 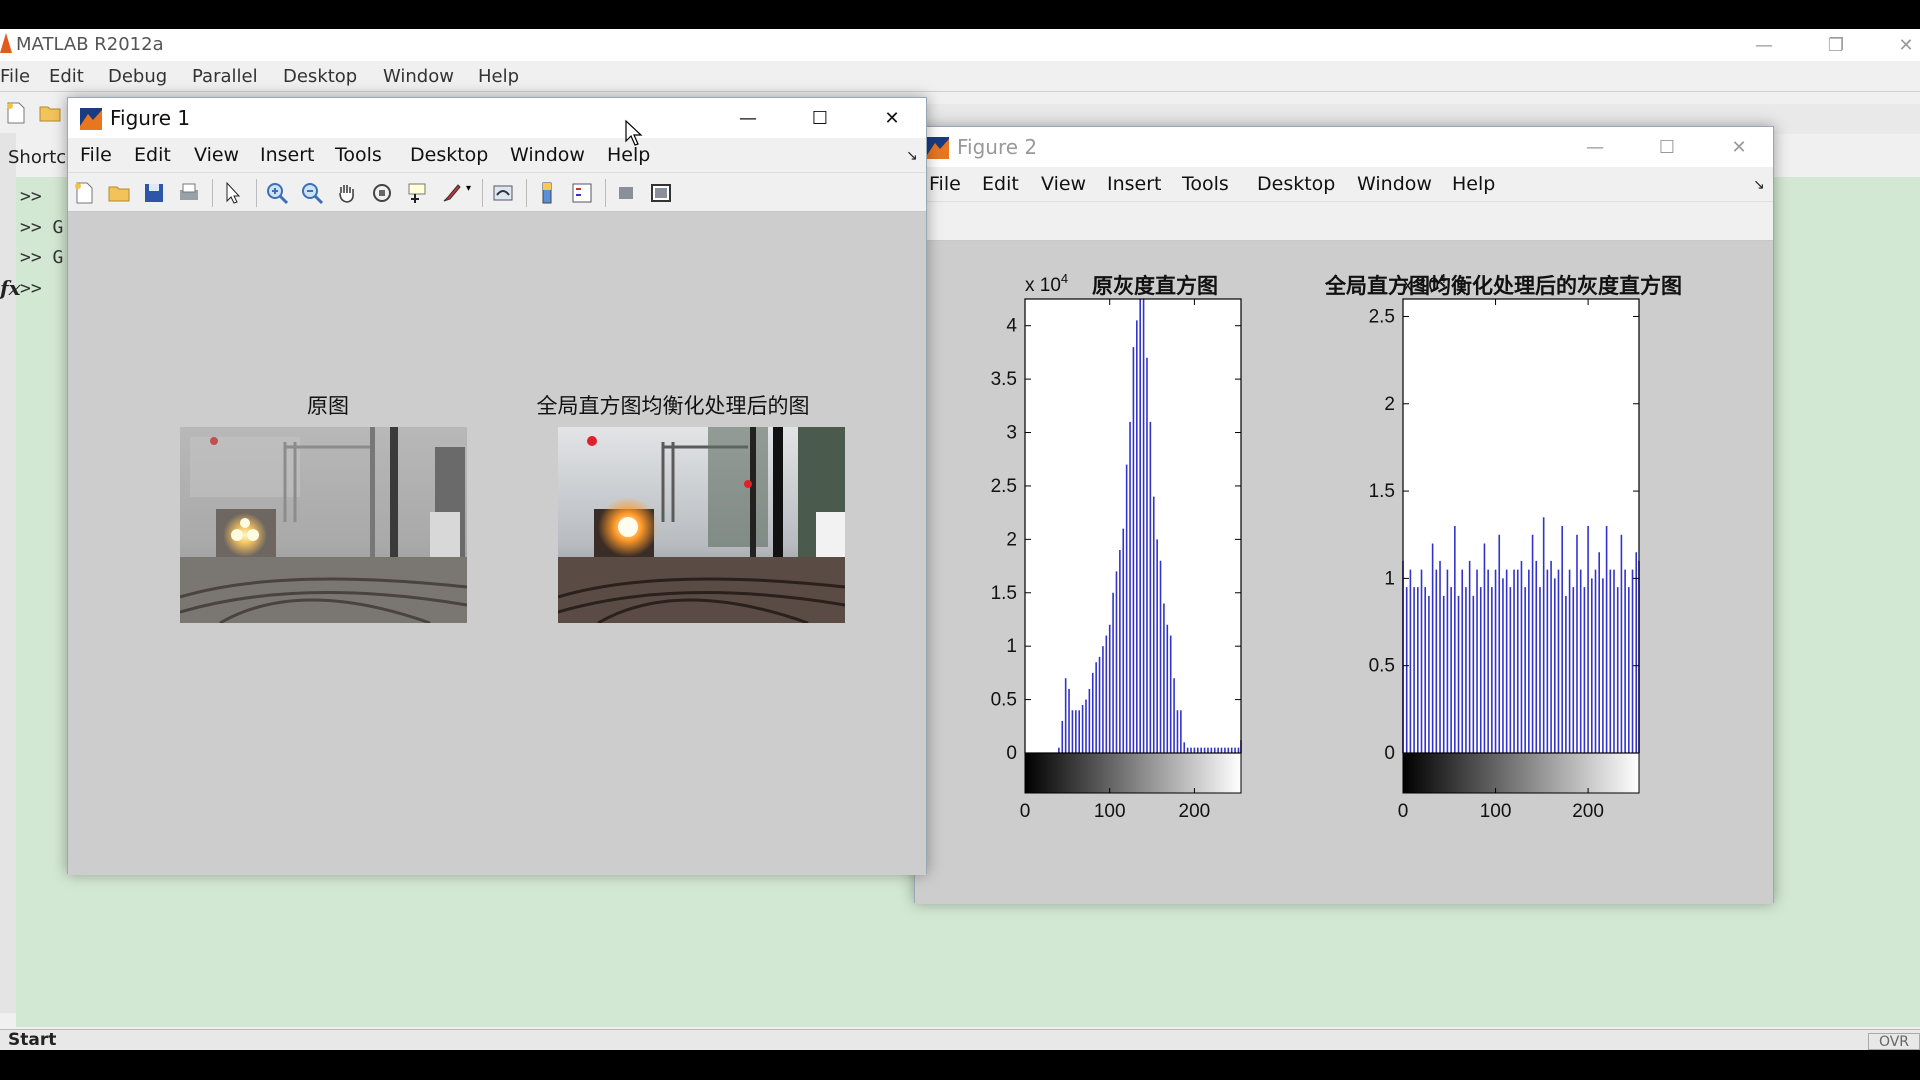 I want to click on hide-plot-tools-icon, so click(x=626, y=193).